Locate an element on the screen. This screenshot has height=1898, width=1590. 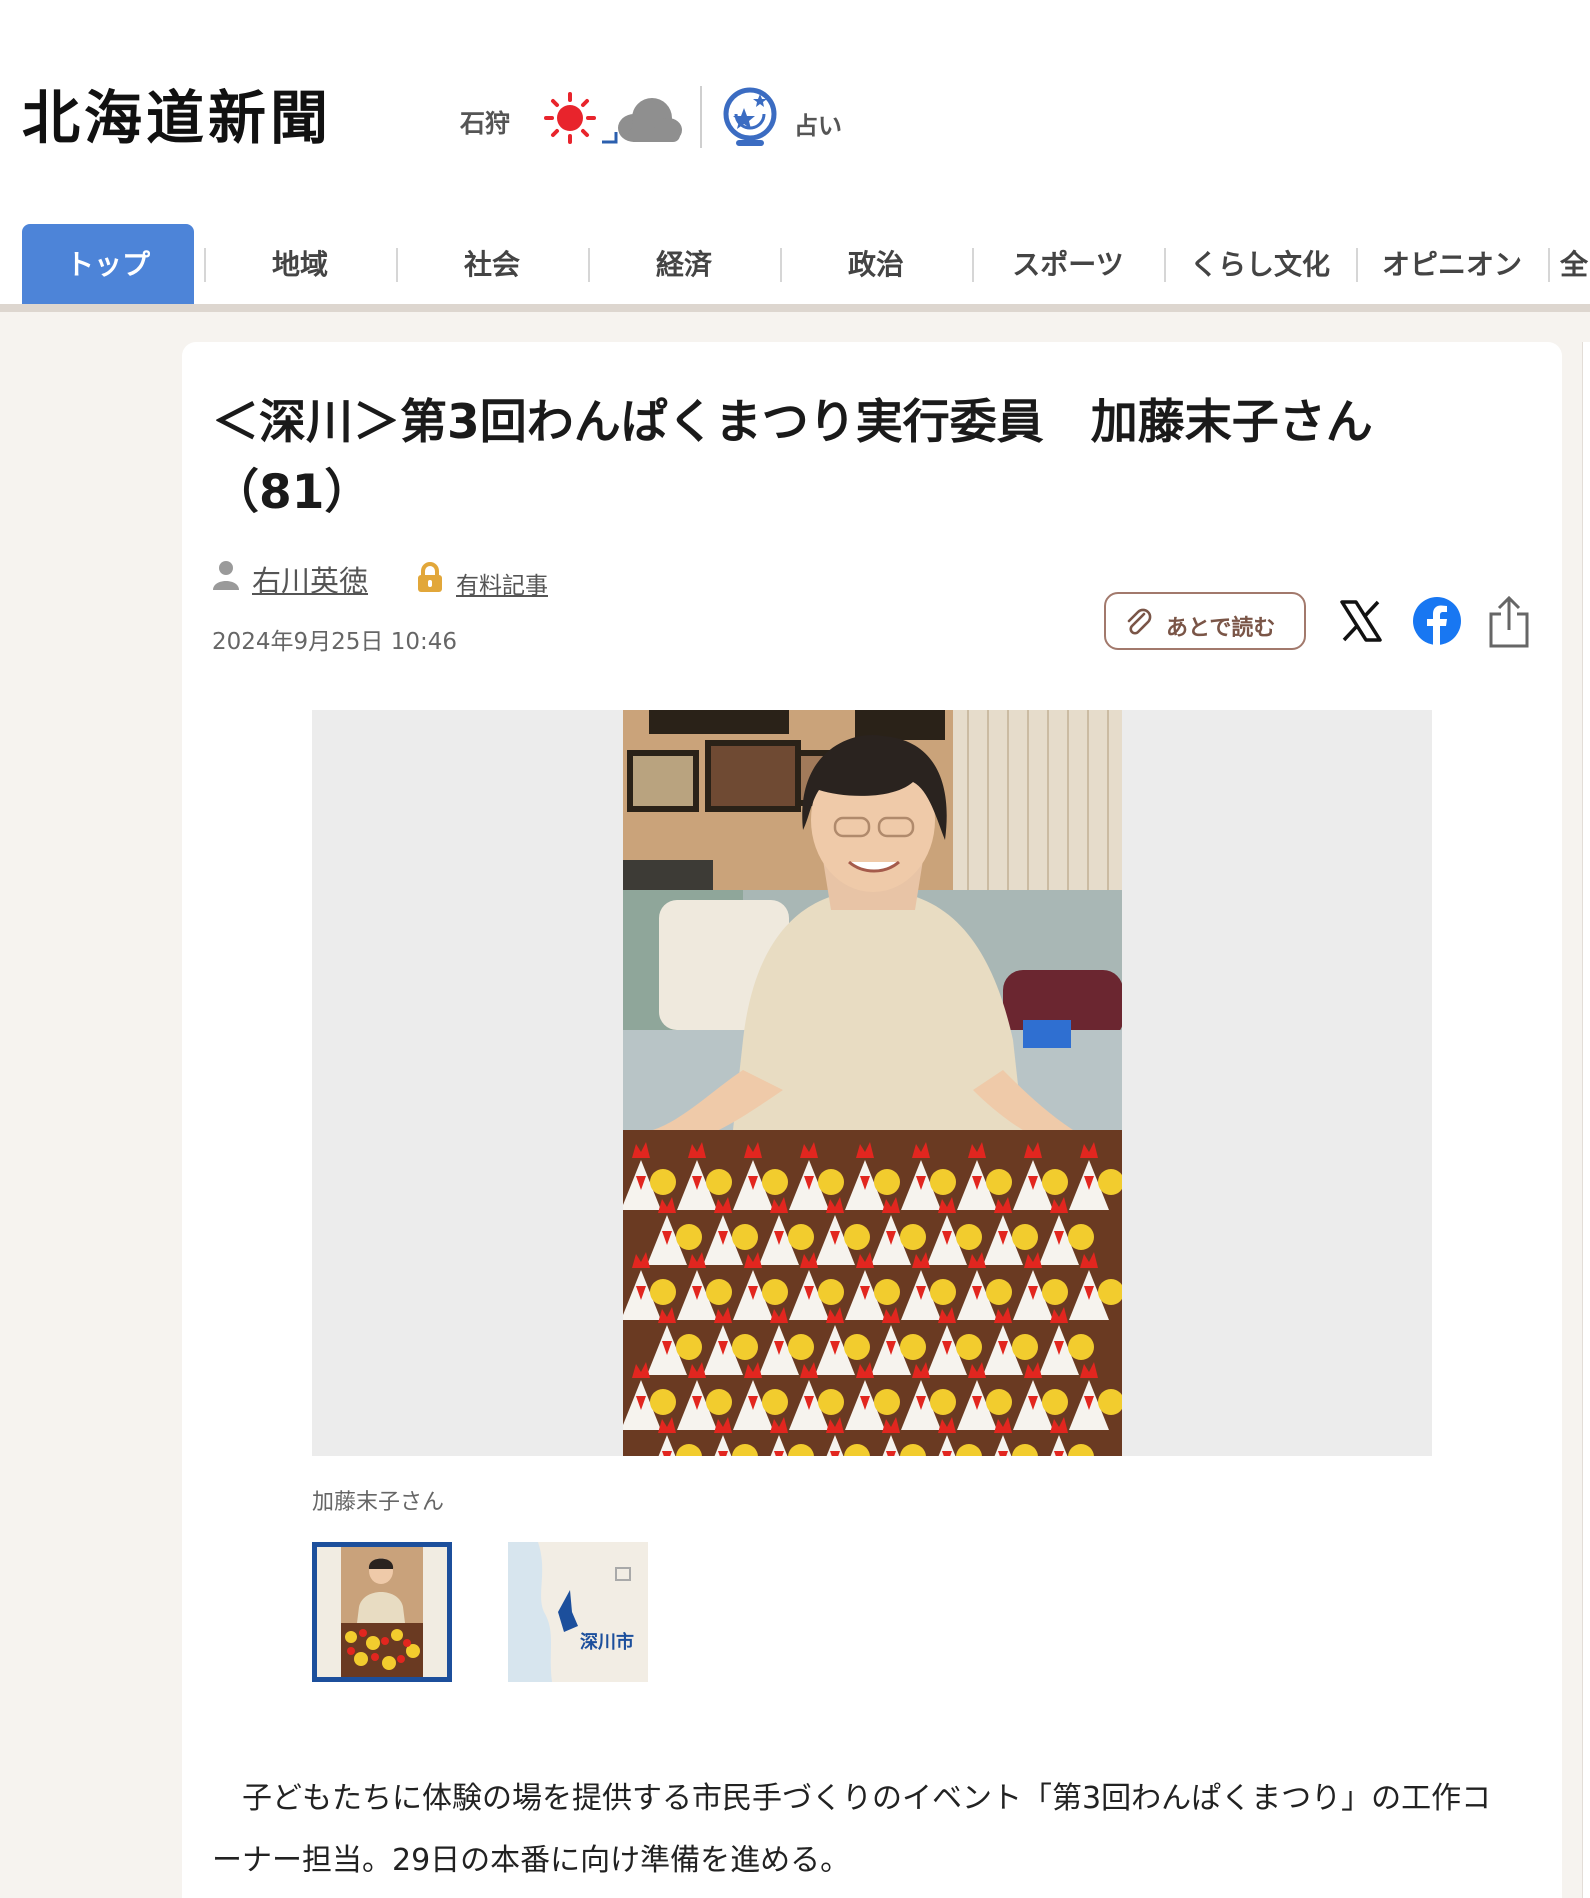
photo-caption: 加藤末子さん is located at coordinates (378, 1502).